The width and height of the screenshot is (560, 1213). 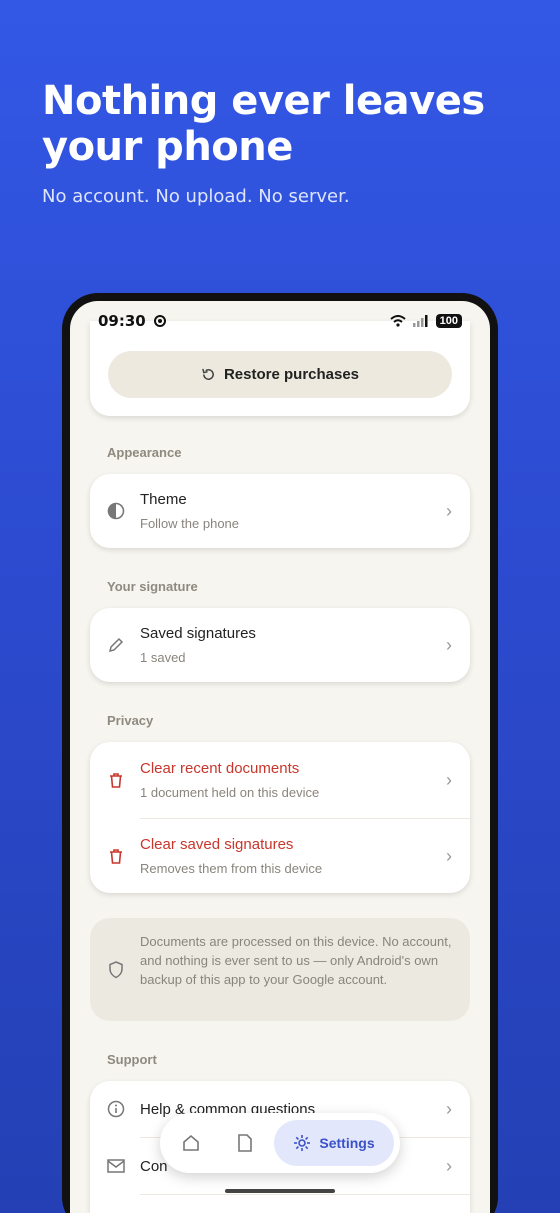 I want to click on mail-icon, so click(x=116, y=1166).